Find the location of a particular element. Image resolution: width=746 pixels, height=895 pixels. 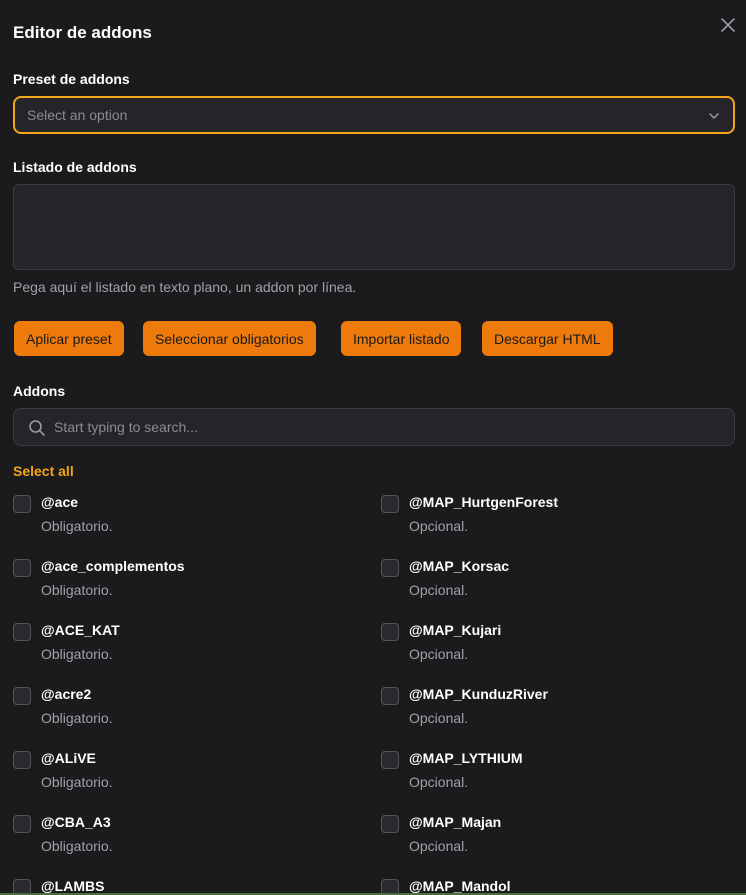

import-list-button: Importar listado is located at coordinates (401, 338).